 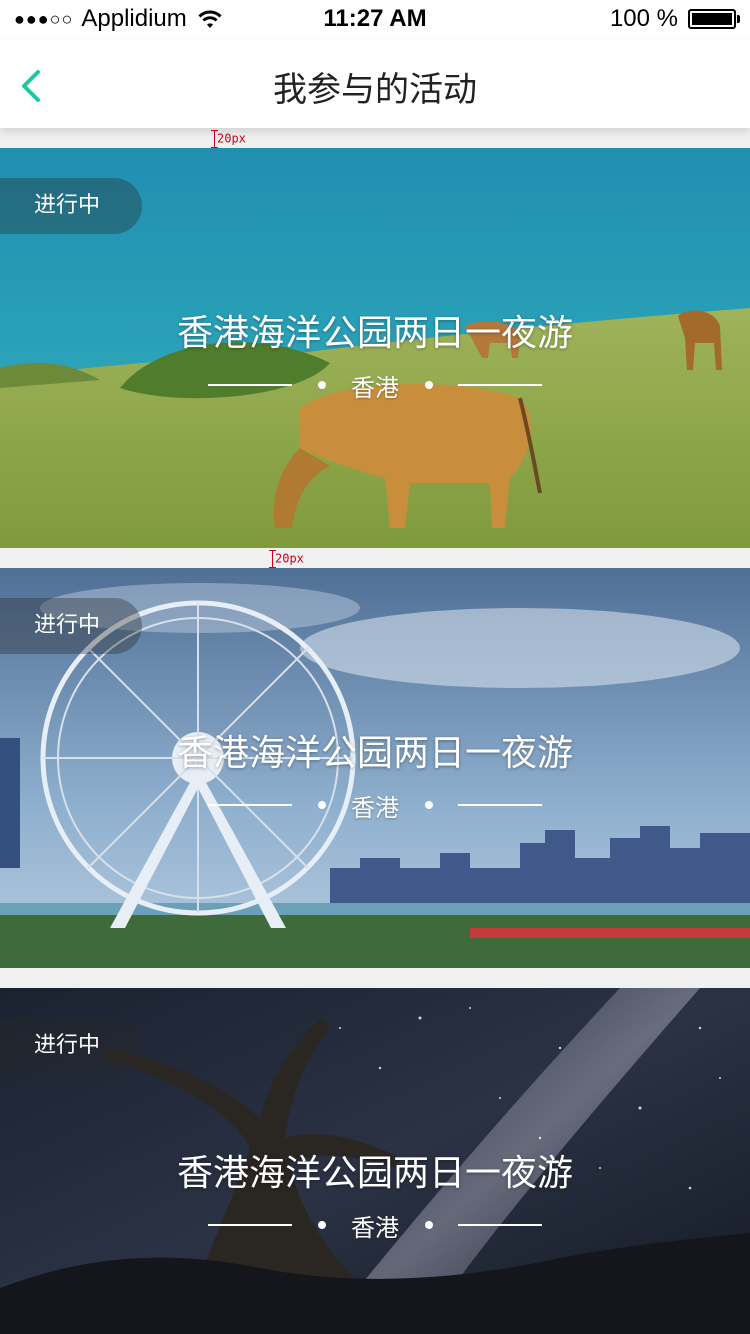 What do you see at coordinates (643, 18) in the screenshot?
I see `battery-percent: 100 %` at bounding box center [643, 18].